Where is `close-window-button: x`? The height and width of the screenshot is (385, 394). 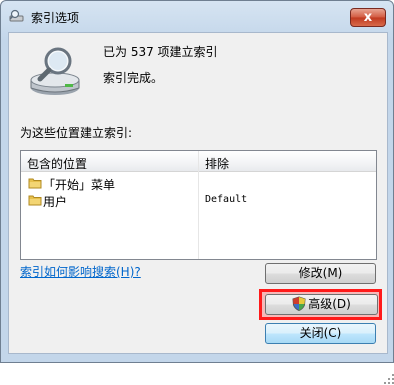
close-window-button: x is located at coordinates (368, 17).